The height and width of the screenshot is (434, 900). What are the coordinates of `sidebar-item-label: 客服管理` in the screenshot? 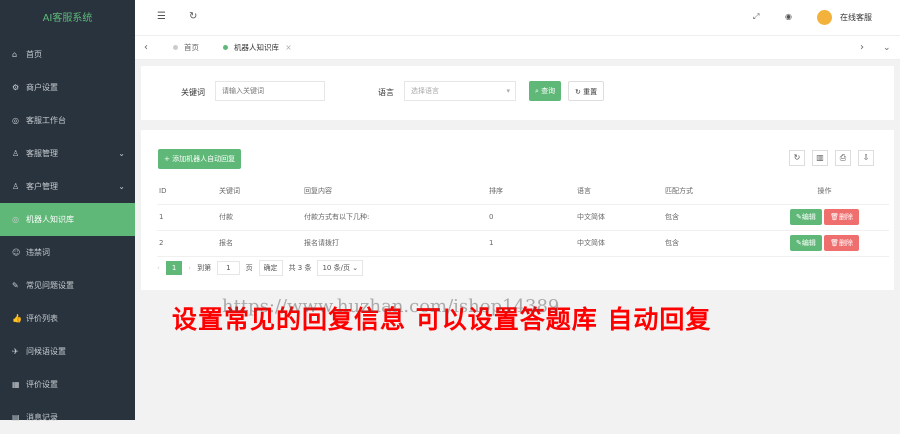 It's located at (42, 153).